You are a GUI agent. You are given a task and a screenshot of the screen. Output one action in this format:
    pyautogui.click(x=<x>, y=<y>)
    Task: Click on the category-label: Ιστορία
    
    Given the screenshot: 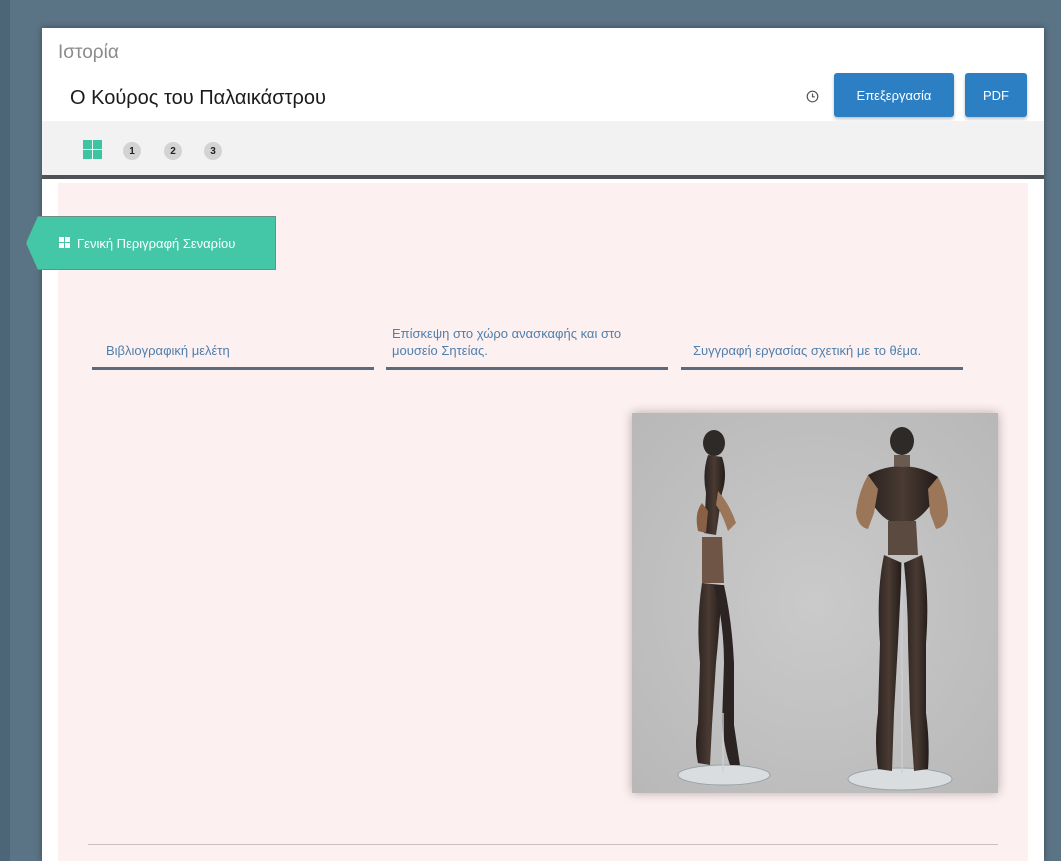 What is the action you would take?
    pyautogui.click(x=88, y=52)
    